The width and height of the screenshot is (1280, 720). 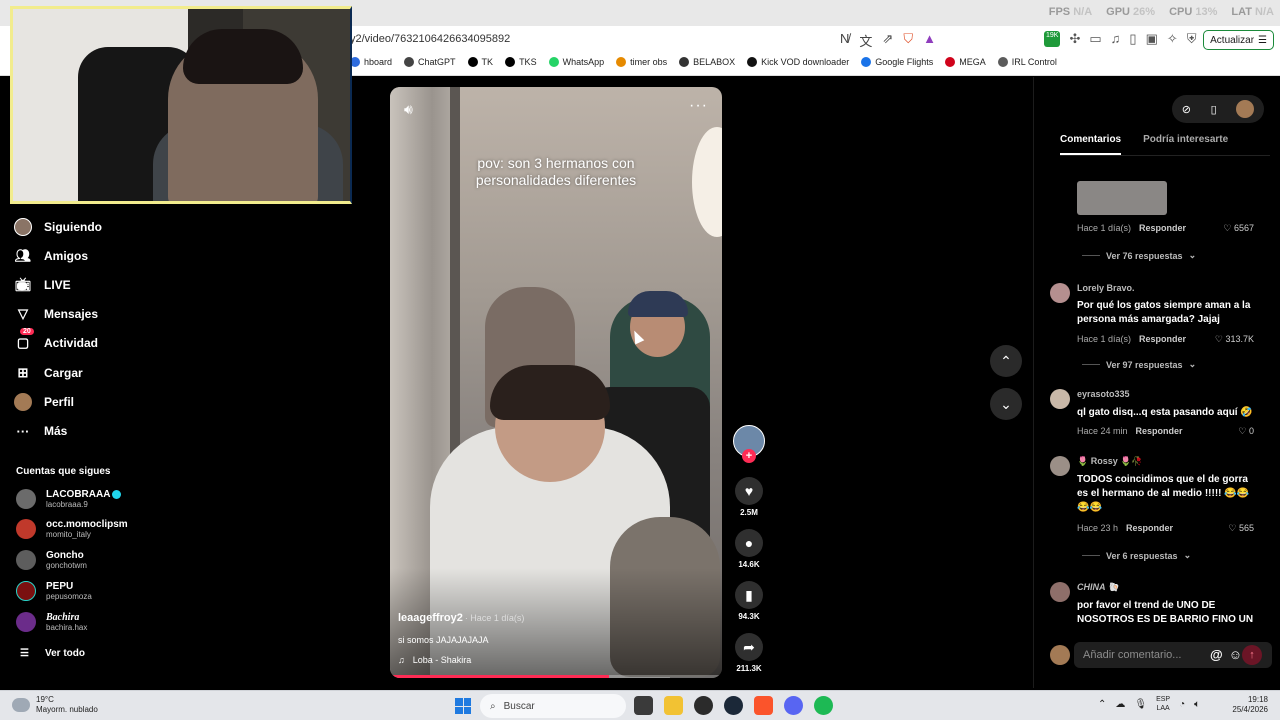 What do you see at coordinates (1197, 704) in the screenshot?
I see `volume-icon: 🔈︎` at bounding box center [1197, 704].